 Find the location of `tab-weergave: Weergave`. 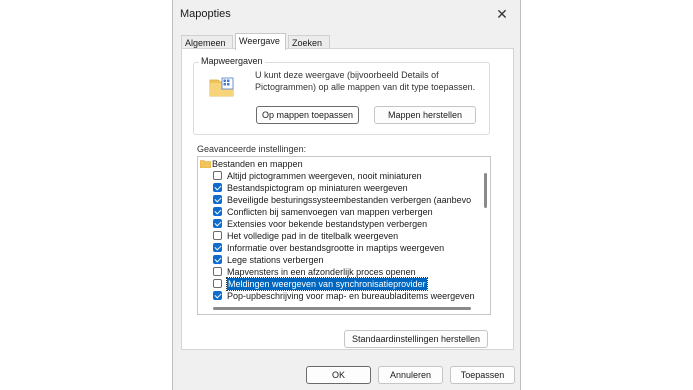

tab-weergave: Weergave is located at coordinates (260, 41).